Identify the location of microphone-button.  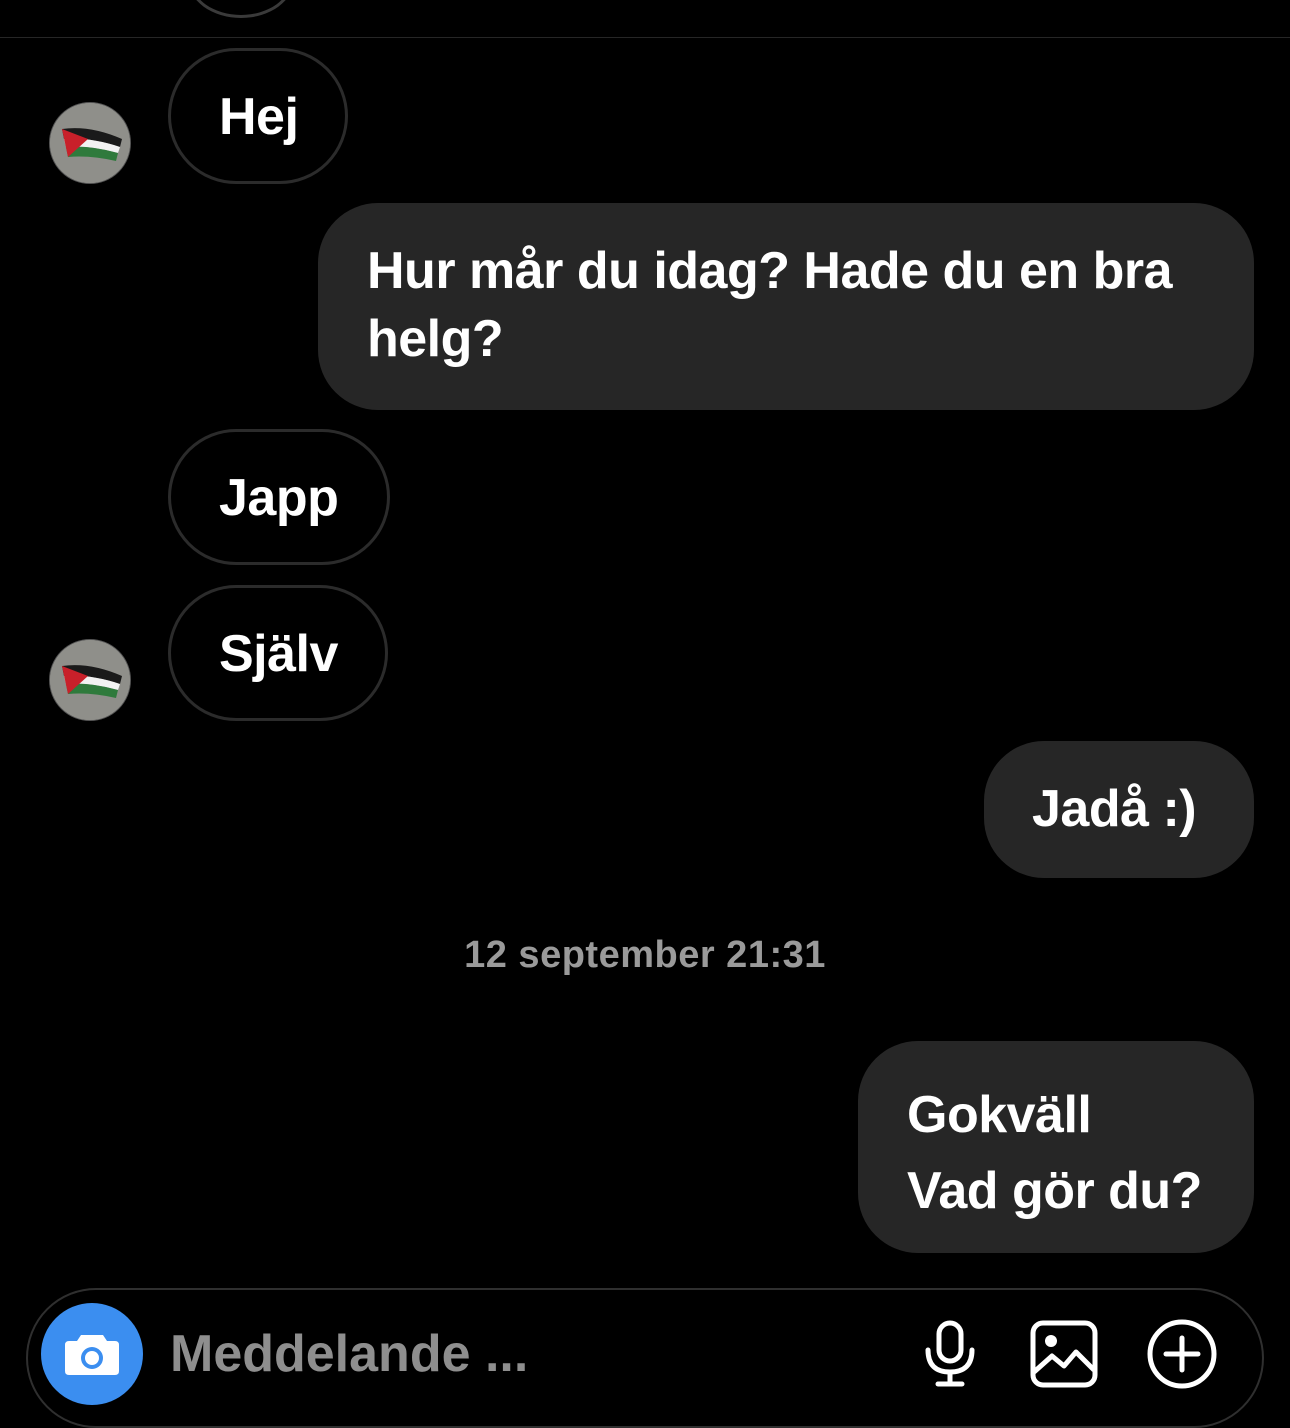
(950, 1354).